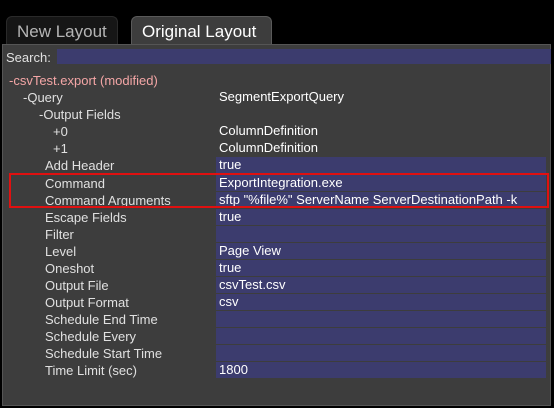  What do you see at coordinates (381, 285) in the screenshot?
I see `property-value-field: csvTest.csv` at bounding box center [381, 285].